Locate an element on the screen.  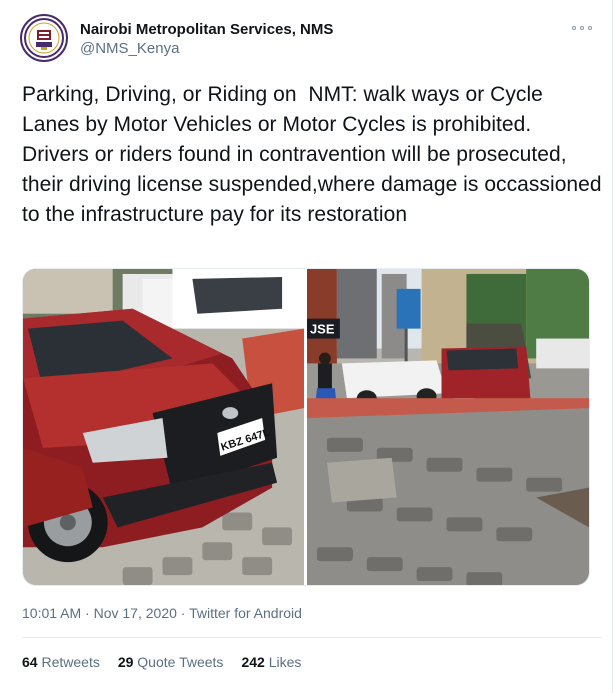
tweet-time: 10:01 AM is located at coordinates (51, 613).